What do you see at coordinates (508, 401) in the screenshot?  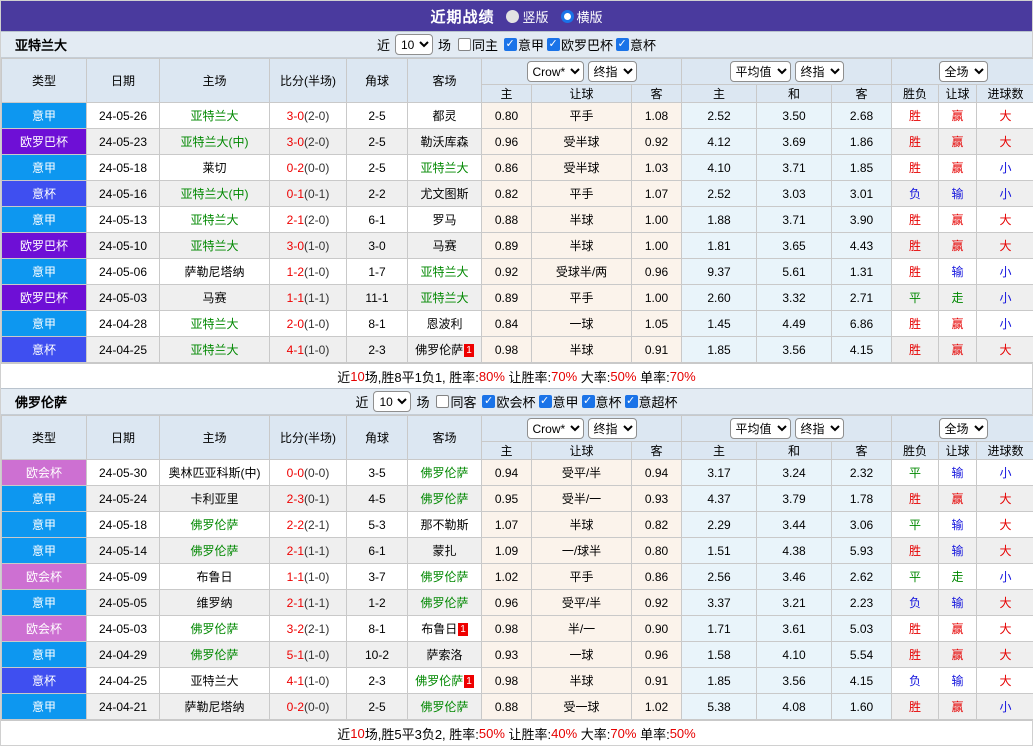 I see `league-filter-checkbox: 欧会杯` at bounding box center [508, 401].